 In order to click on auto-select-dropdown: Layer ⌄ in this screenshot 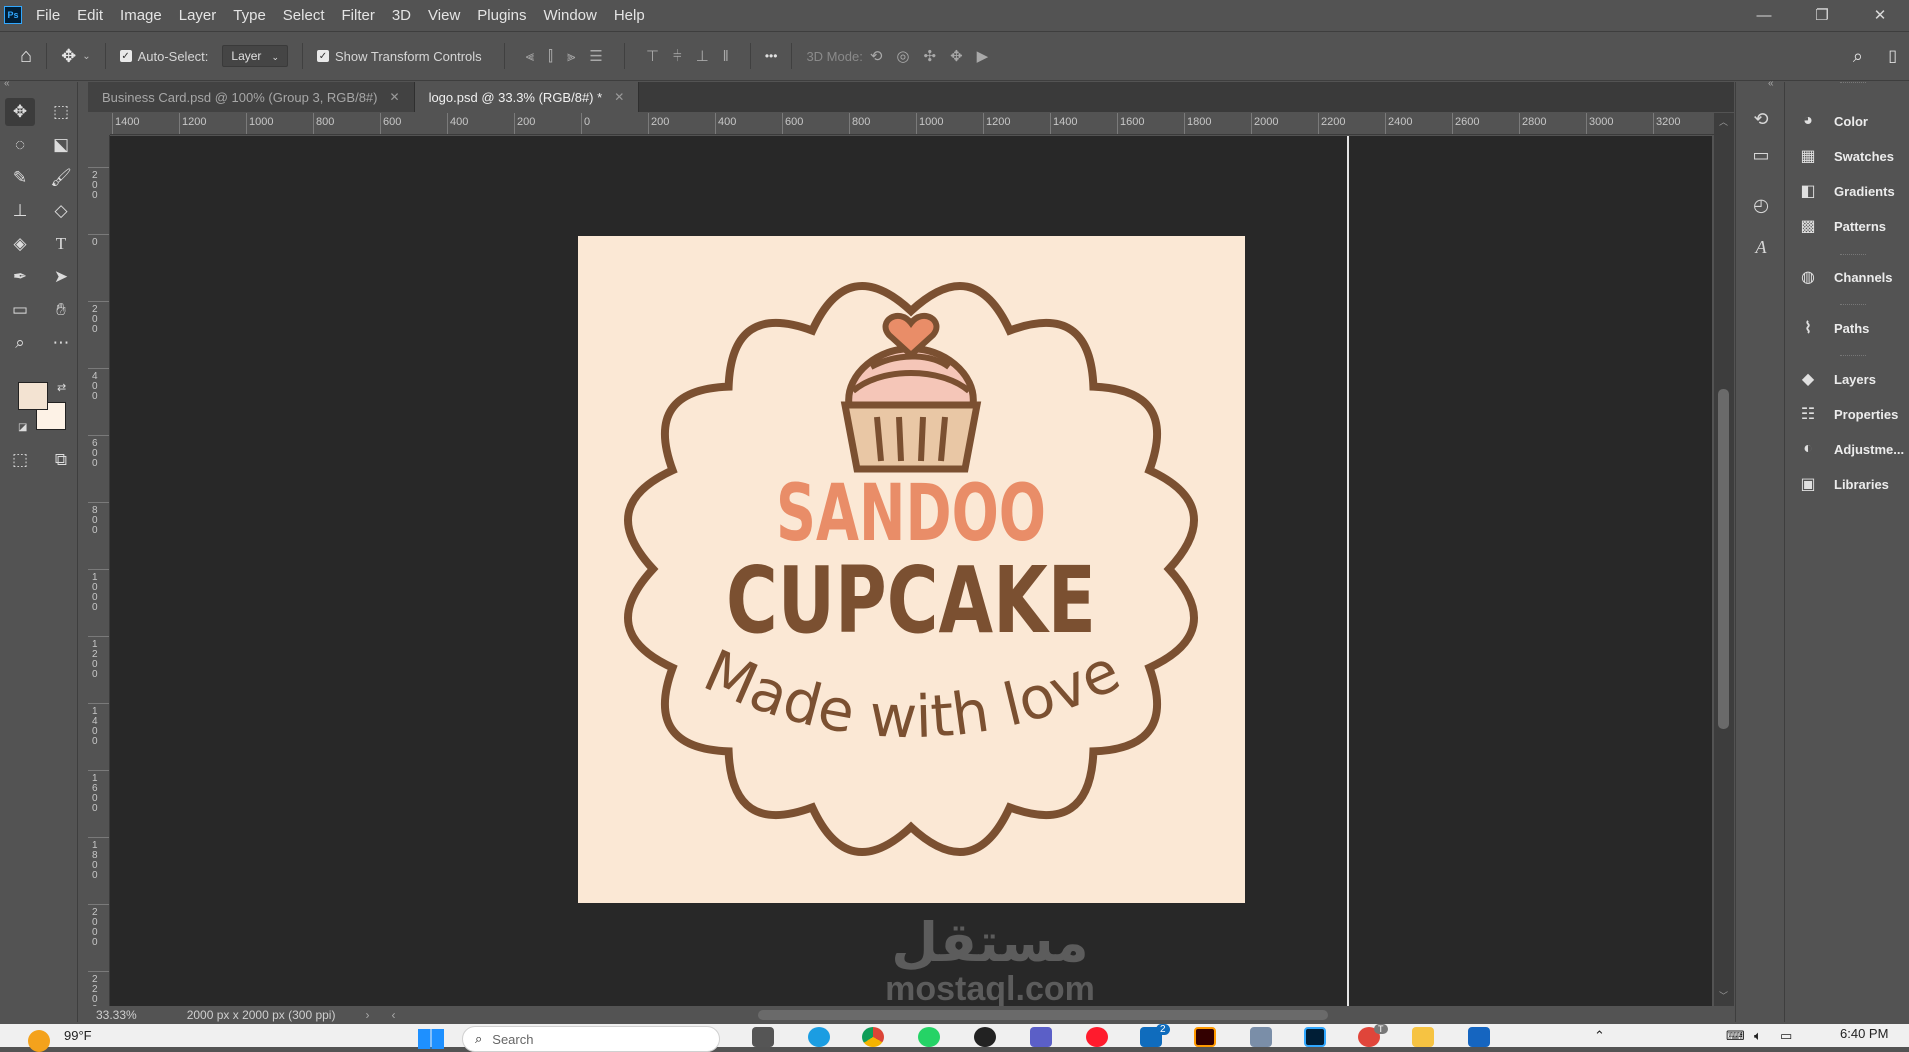, I will do `click(255, 56)`.